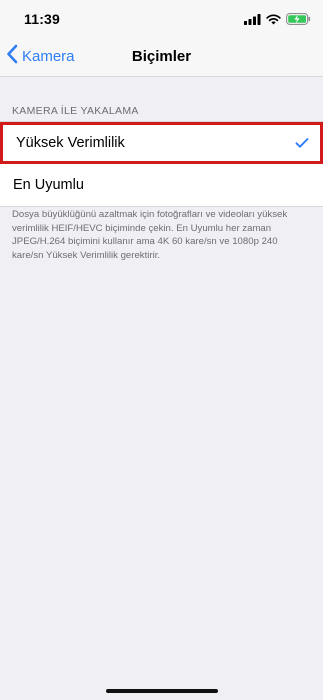 This screenshot has height=700, width=323. I want to click on wifi-icon, so click(273, 21).